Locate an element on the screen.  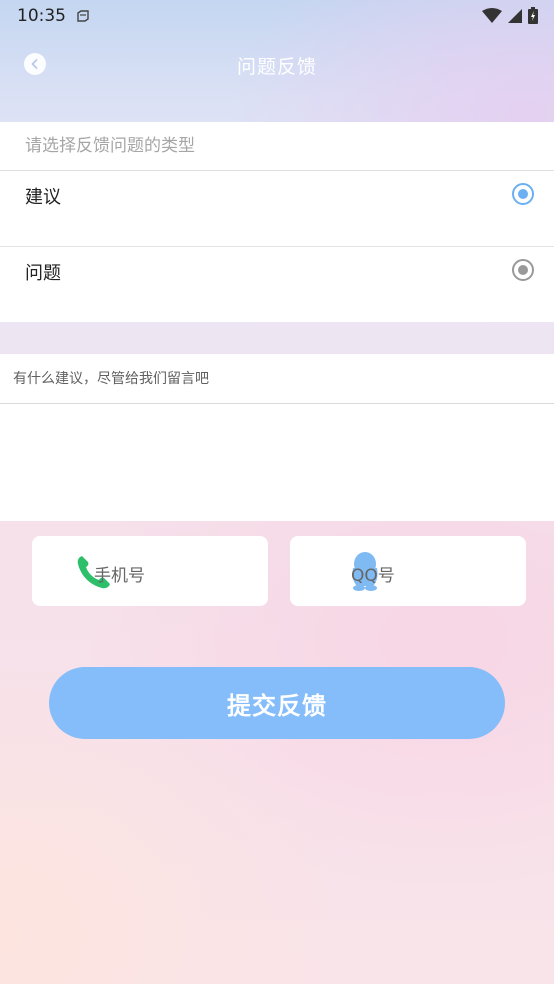
option-label: 建议 is located at coordinates (43, 197).